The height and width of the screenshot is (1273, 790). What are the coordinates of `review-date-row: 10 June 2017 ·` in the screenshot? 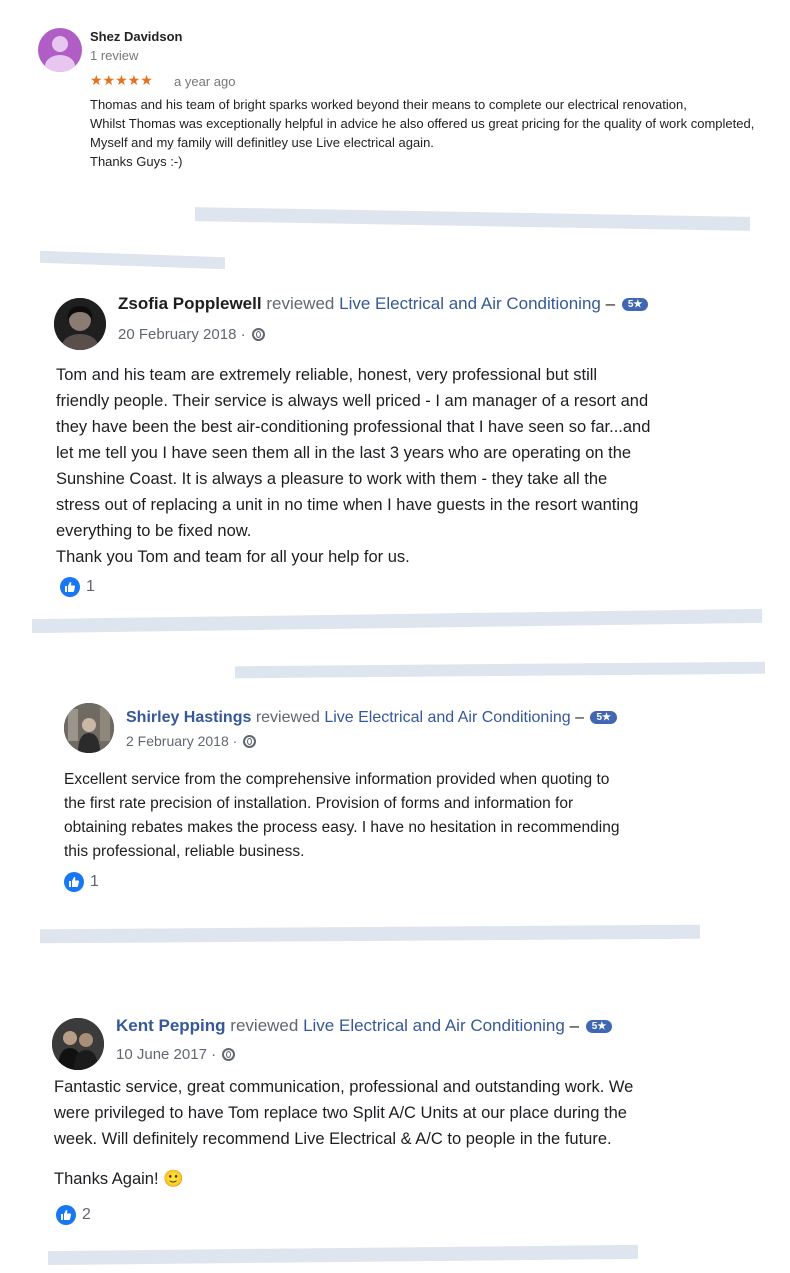 It's located at (176, 1054).